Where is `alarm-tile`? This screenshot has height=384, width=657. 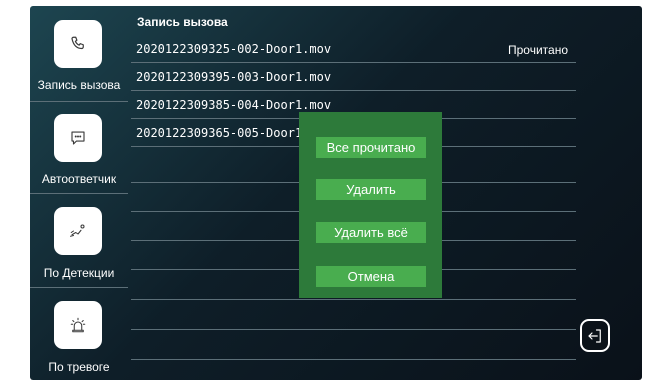 alarm-tile is located at coordinates (78, 325).